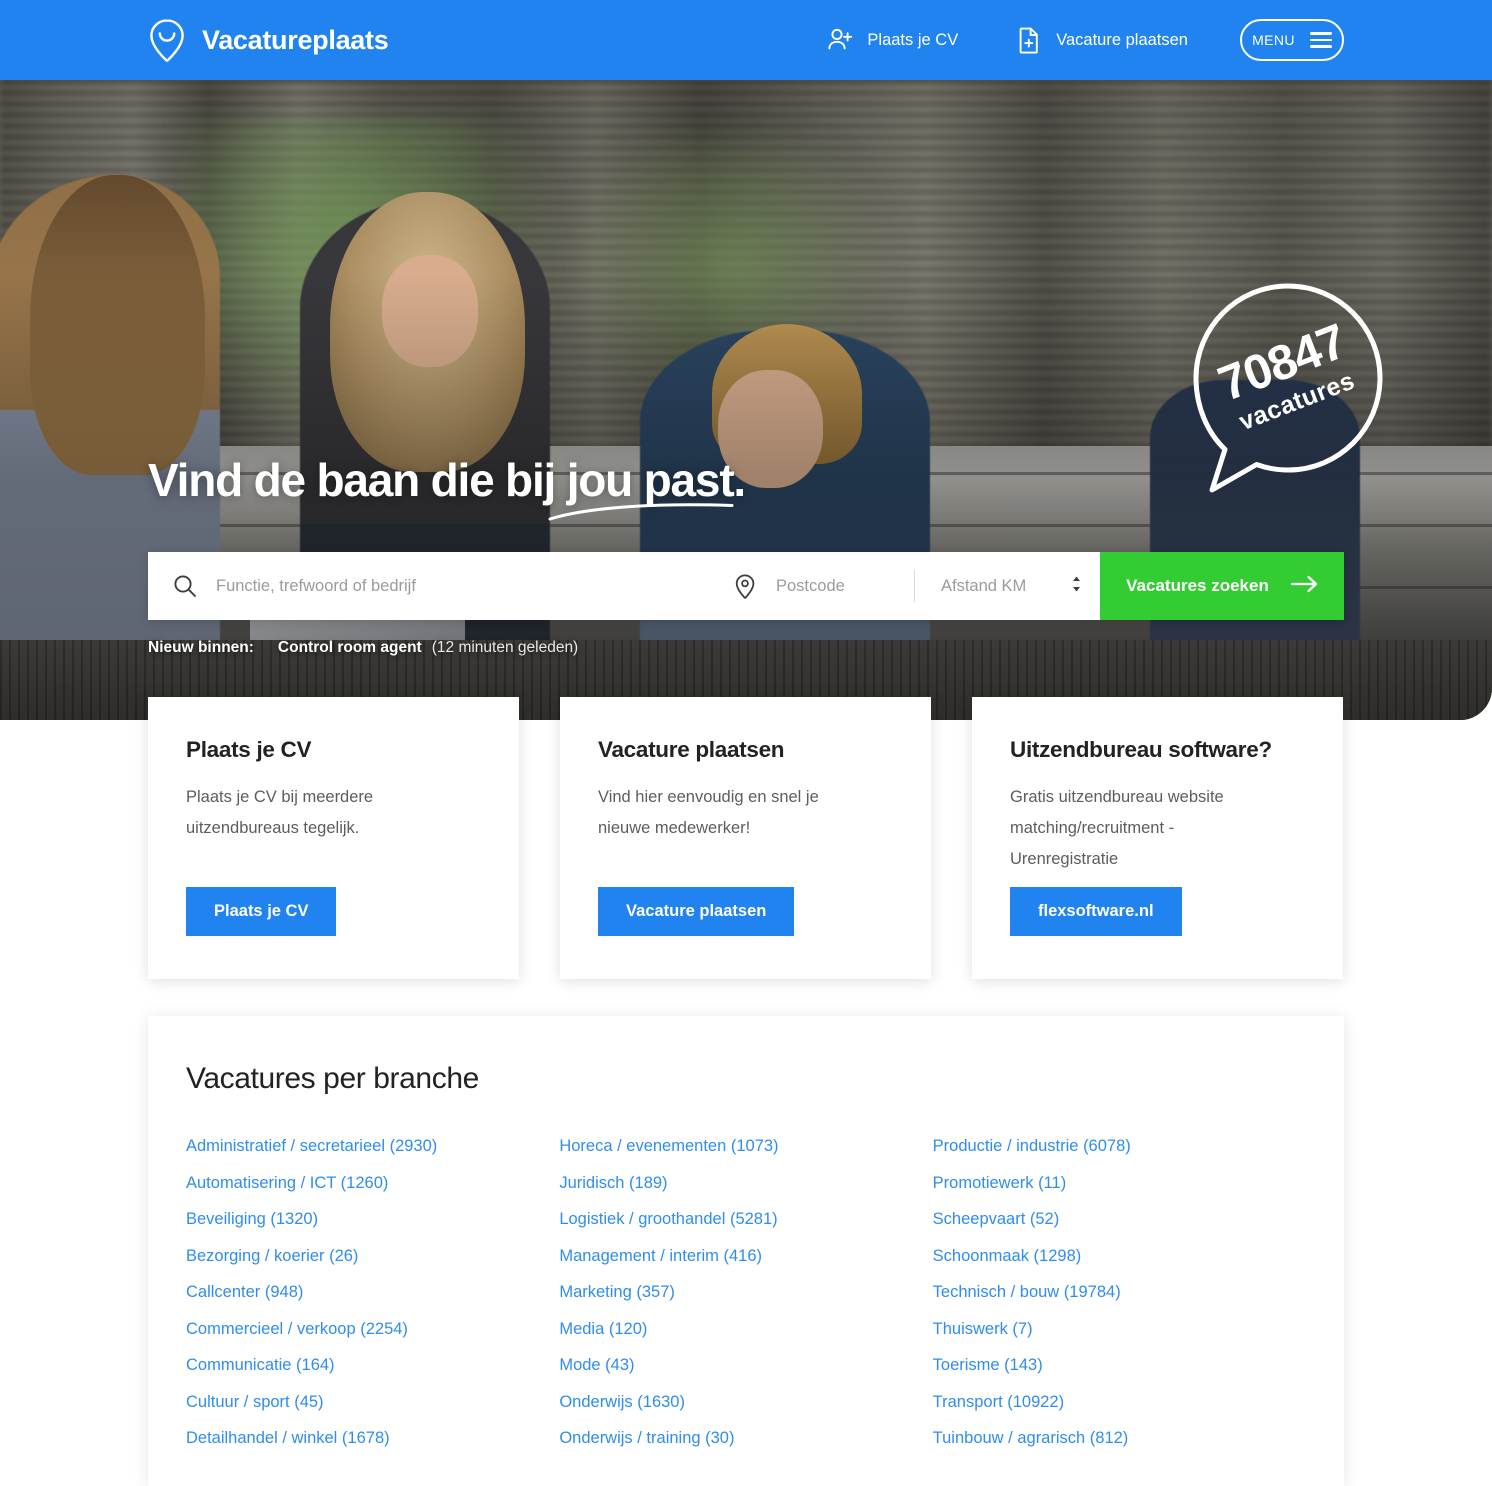  I want to click on search-icon, so click(185, 586).